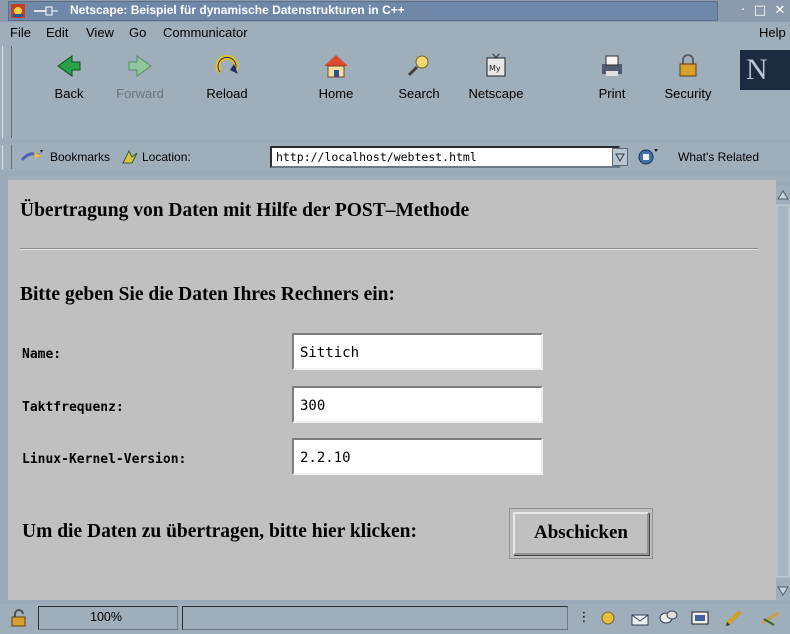  I want to click on security-button: Security, so click(688, 92).